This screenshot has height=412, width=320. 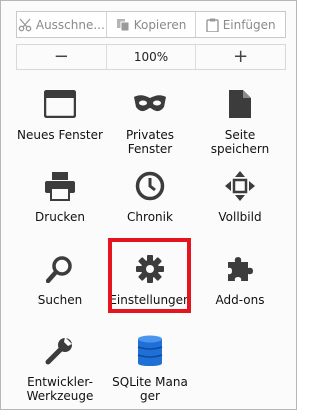 What do you see at coordinates (150, 142) in the screenshot?
I see `private-window-label: Privates Fenster` at bounding box center [150, 142].